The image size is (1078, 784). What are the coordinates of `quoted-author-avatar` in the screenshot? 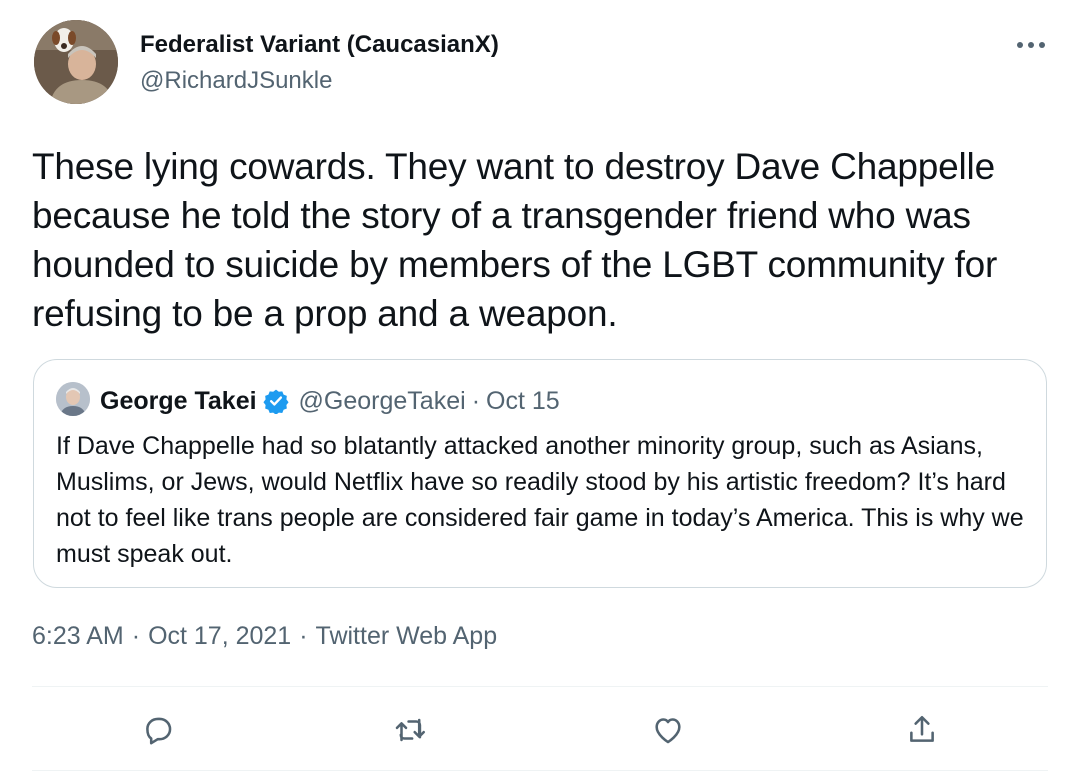 It's located at (73, 399).